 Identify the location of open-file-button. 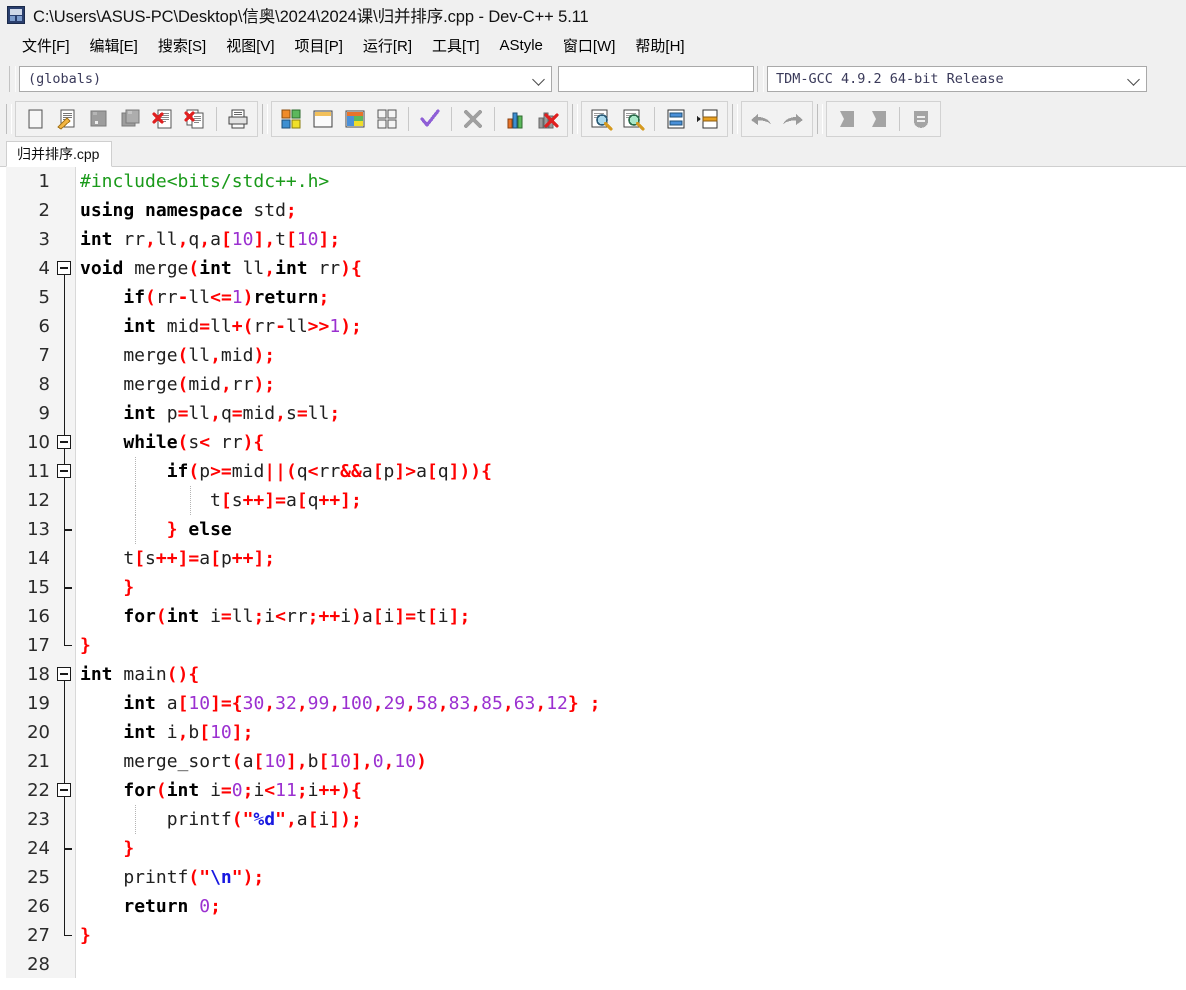
(67, 119).